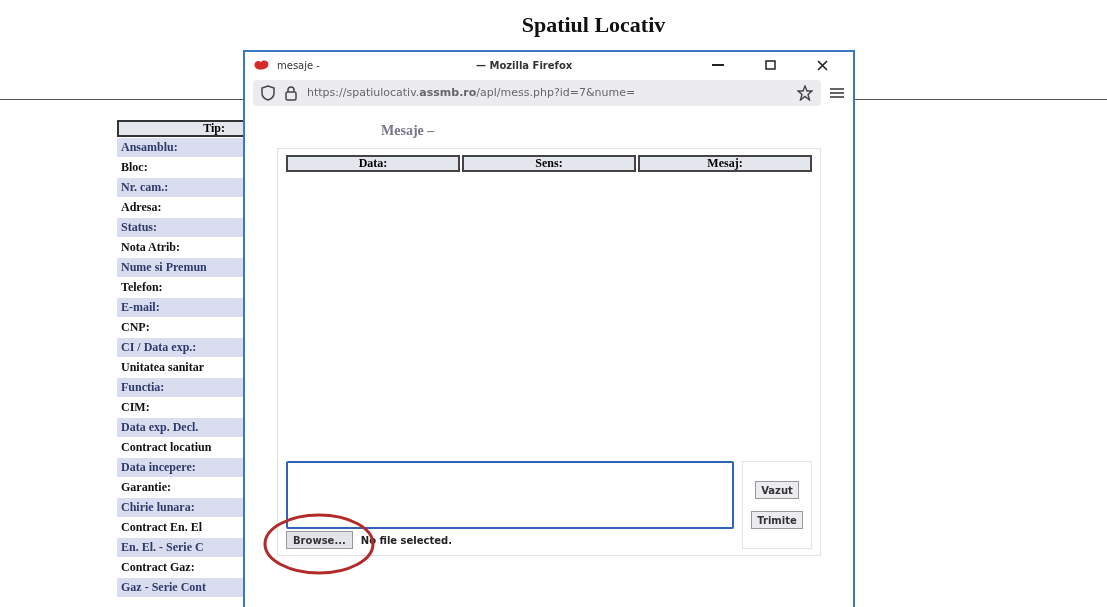  Describe the element at coordinates (181, 507) in the screenshot. I see `field-label: Chirie lunara:` at that location.